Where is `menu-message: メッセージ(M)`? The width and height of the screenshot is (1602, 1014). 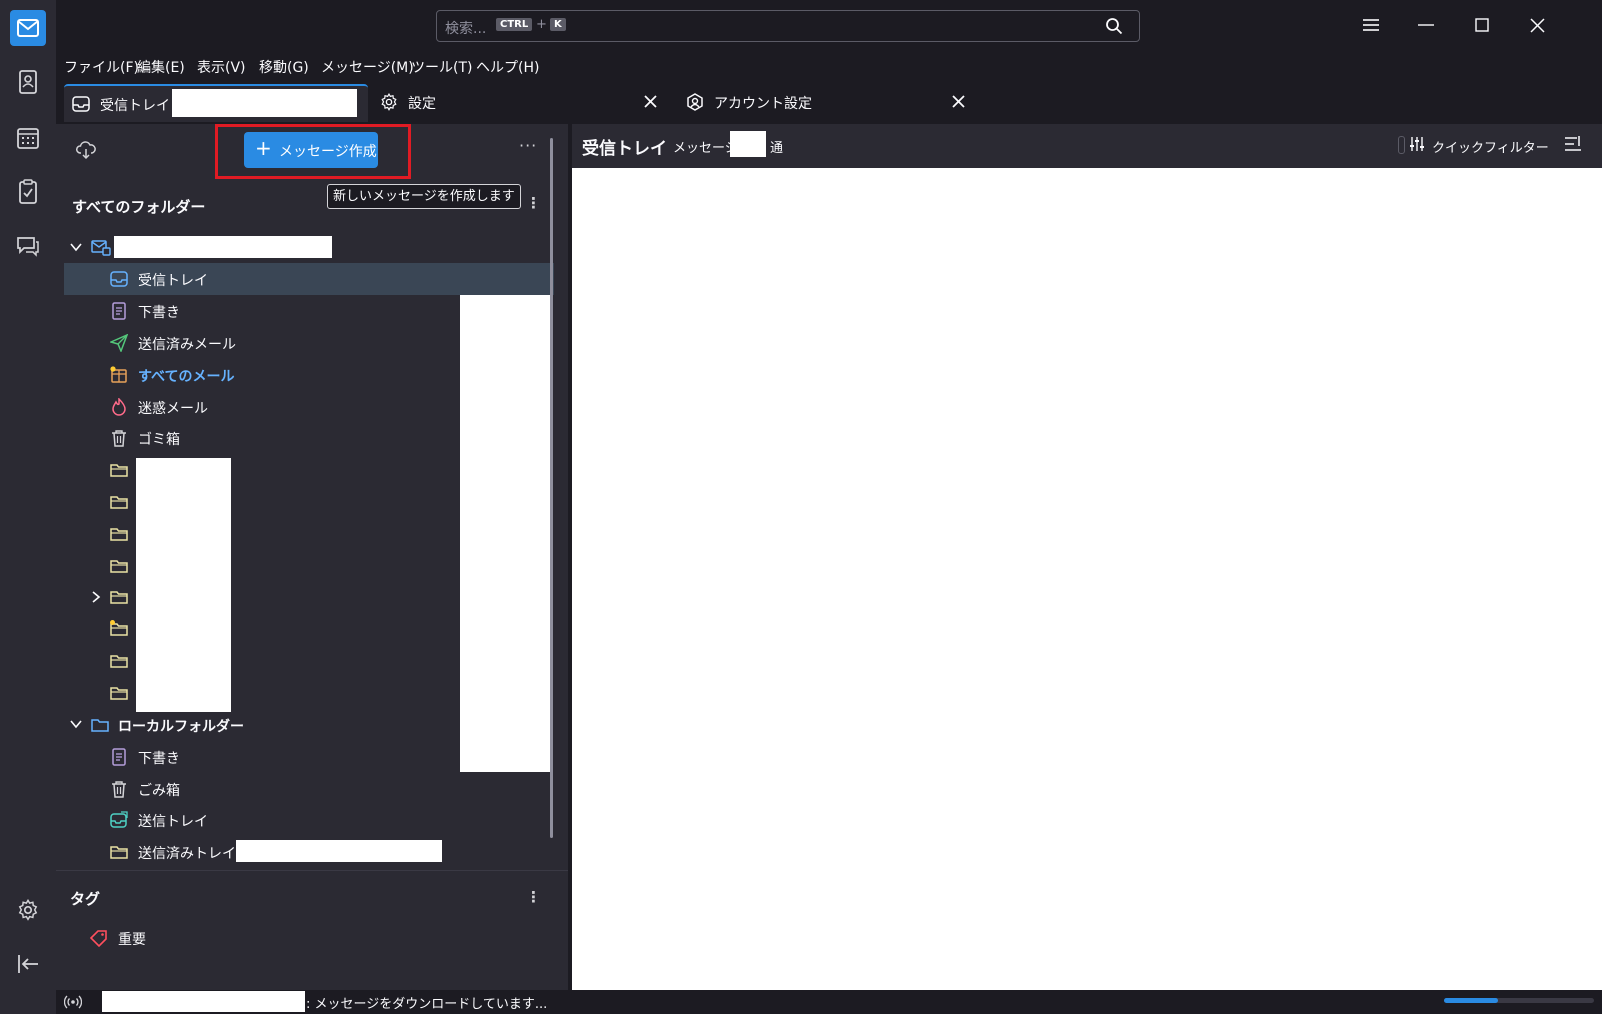
menu-message: メッセージ(M) is located at coordinates (367, 67).